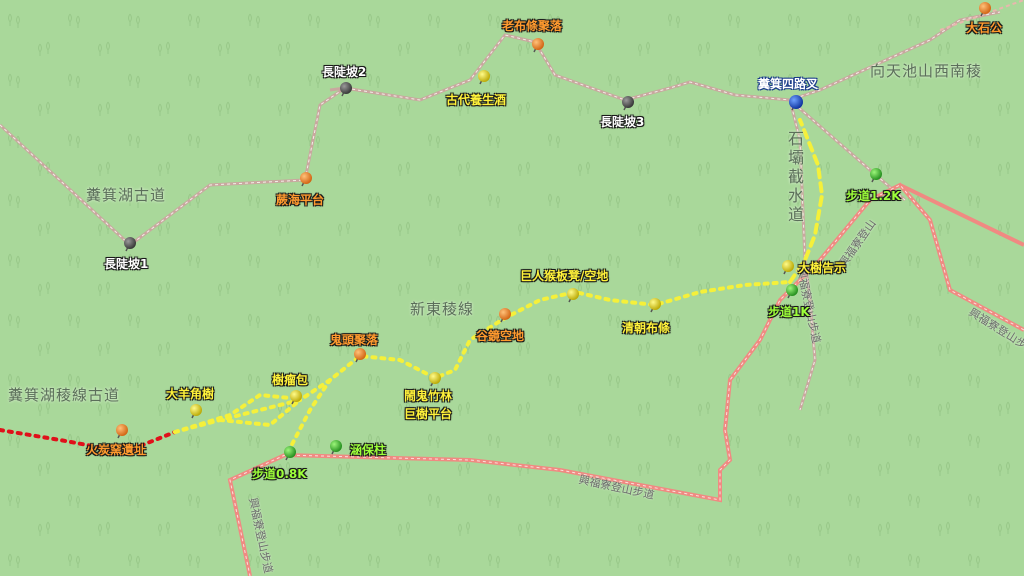 The height and width of the screenshot is (576, 1024). Describe the element at coordinates (789, 312) in the screenshot. I see `waypoint-budao-1k: 步道1K` at that location.